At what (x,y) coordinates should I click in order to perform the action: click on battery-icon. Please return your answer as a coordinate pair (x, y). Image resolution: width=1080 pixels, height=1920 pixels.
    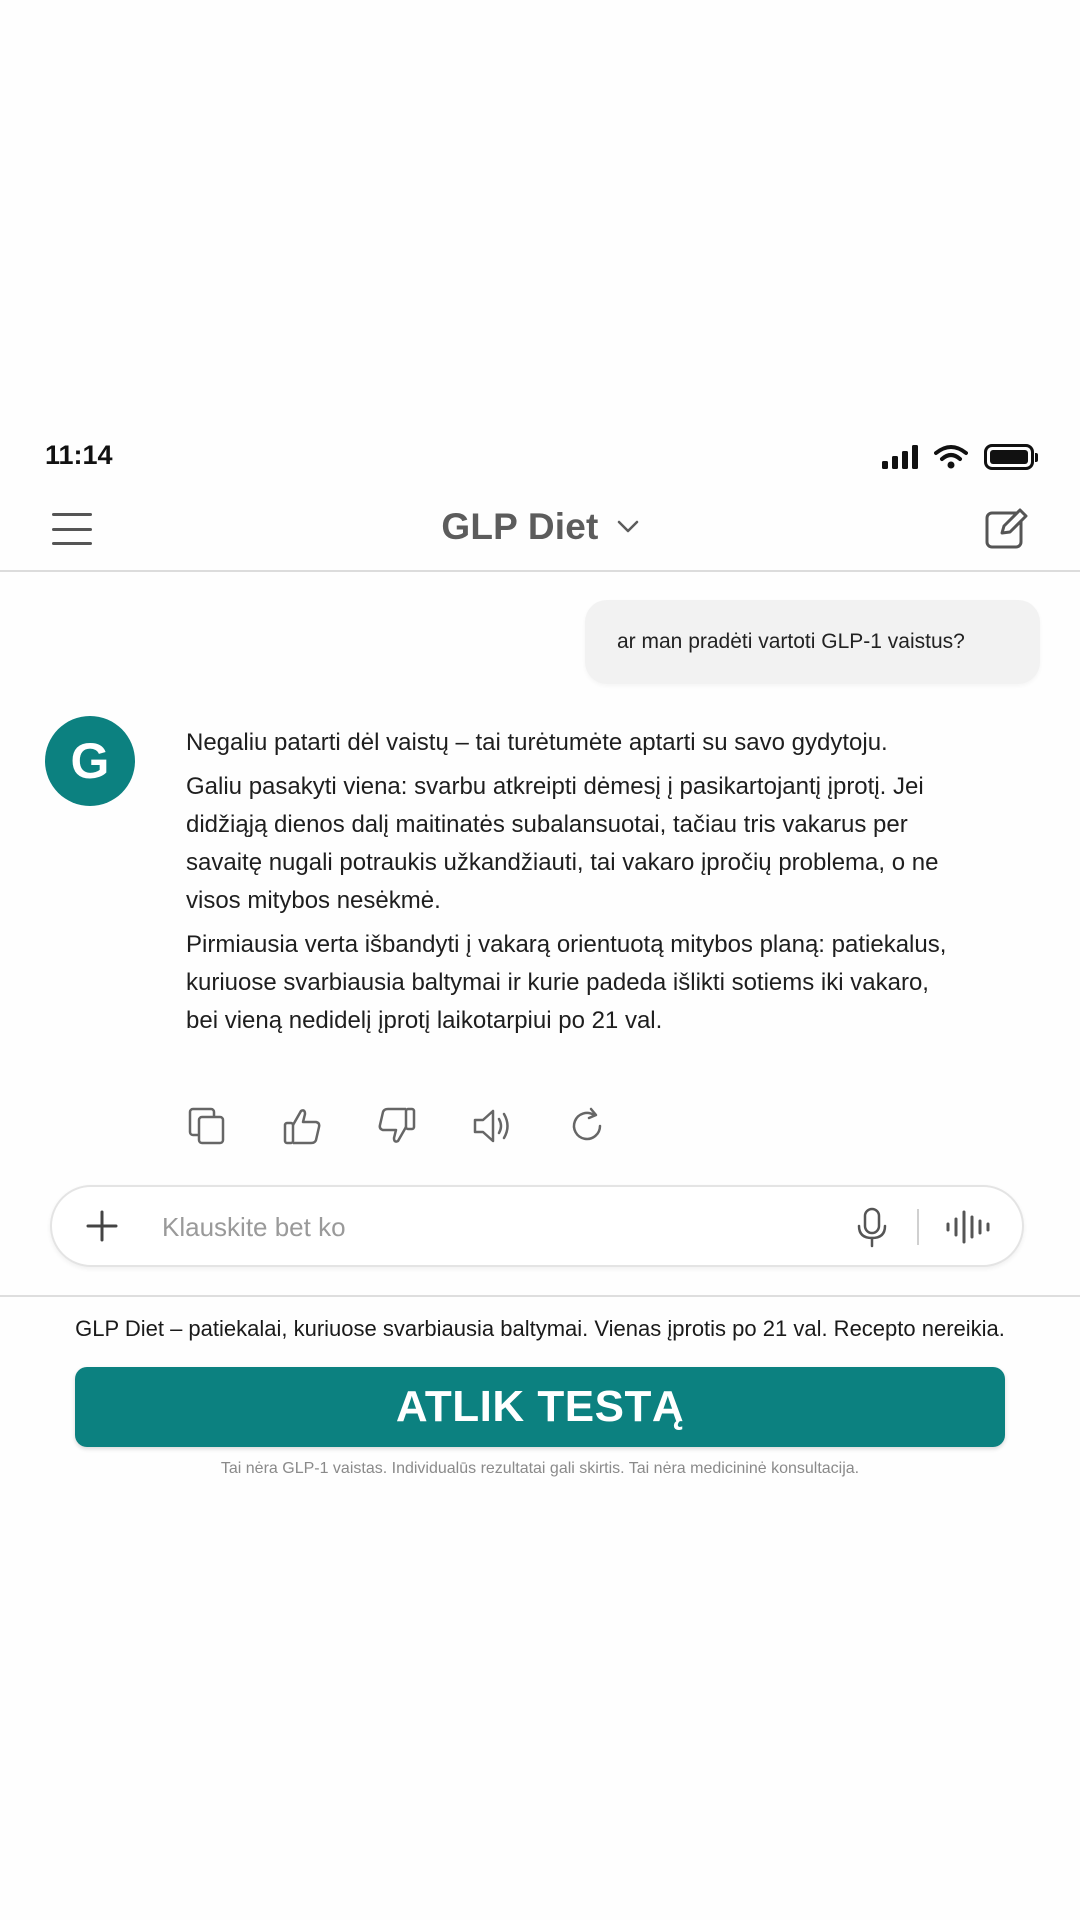
    Looking at the image, I should click on (1011, 457).